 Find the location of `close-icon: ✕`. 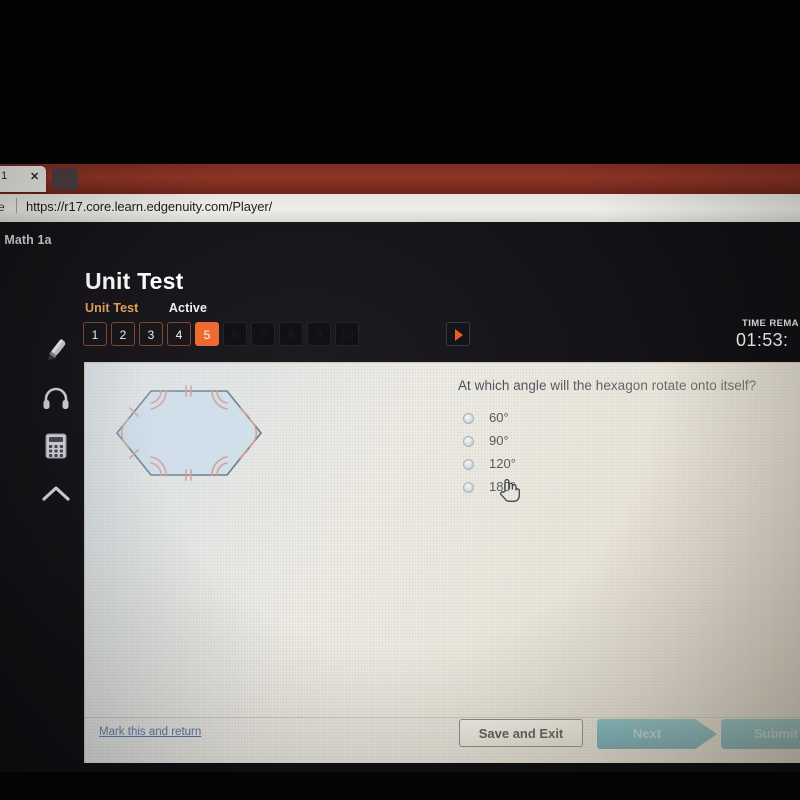

close-icon: ✕ is located at coordinates (34, 176).